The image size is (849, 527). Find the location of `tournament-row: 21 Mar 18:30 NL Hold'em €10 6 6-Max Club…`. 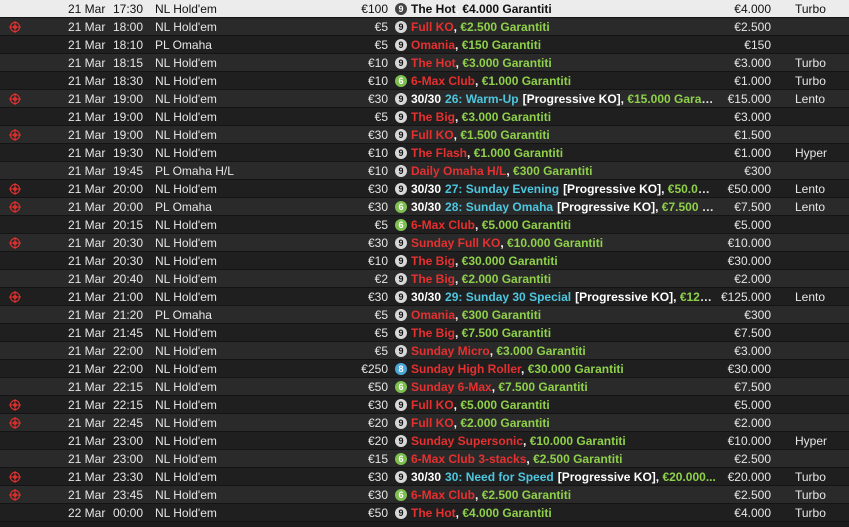

tournament-row: 21 Mar 18:30 NL Hold'em €10 6 6-Max Club… is located at coordinates (424, 81).